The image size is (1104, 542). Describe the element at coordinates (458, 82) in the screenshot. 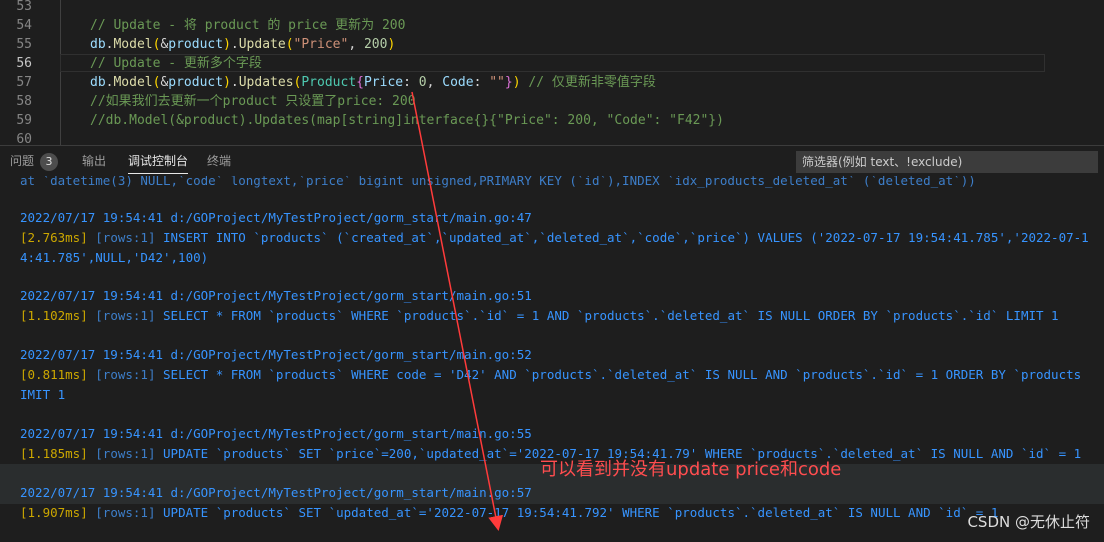

I see `code-token: Code` at that location.